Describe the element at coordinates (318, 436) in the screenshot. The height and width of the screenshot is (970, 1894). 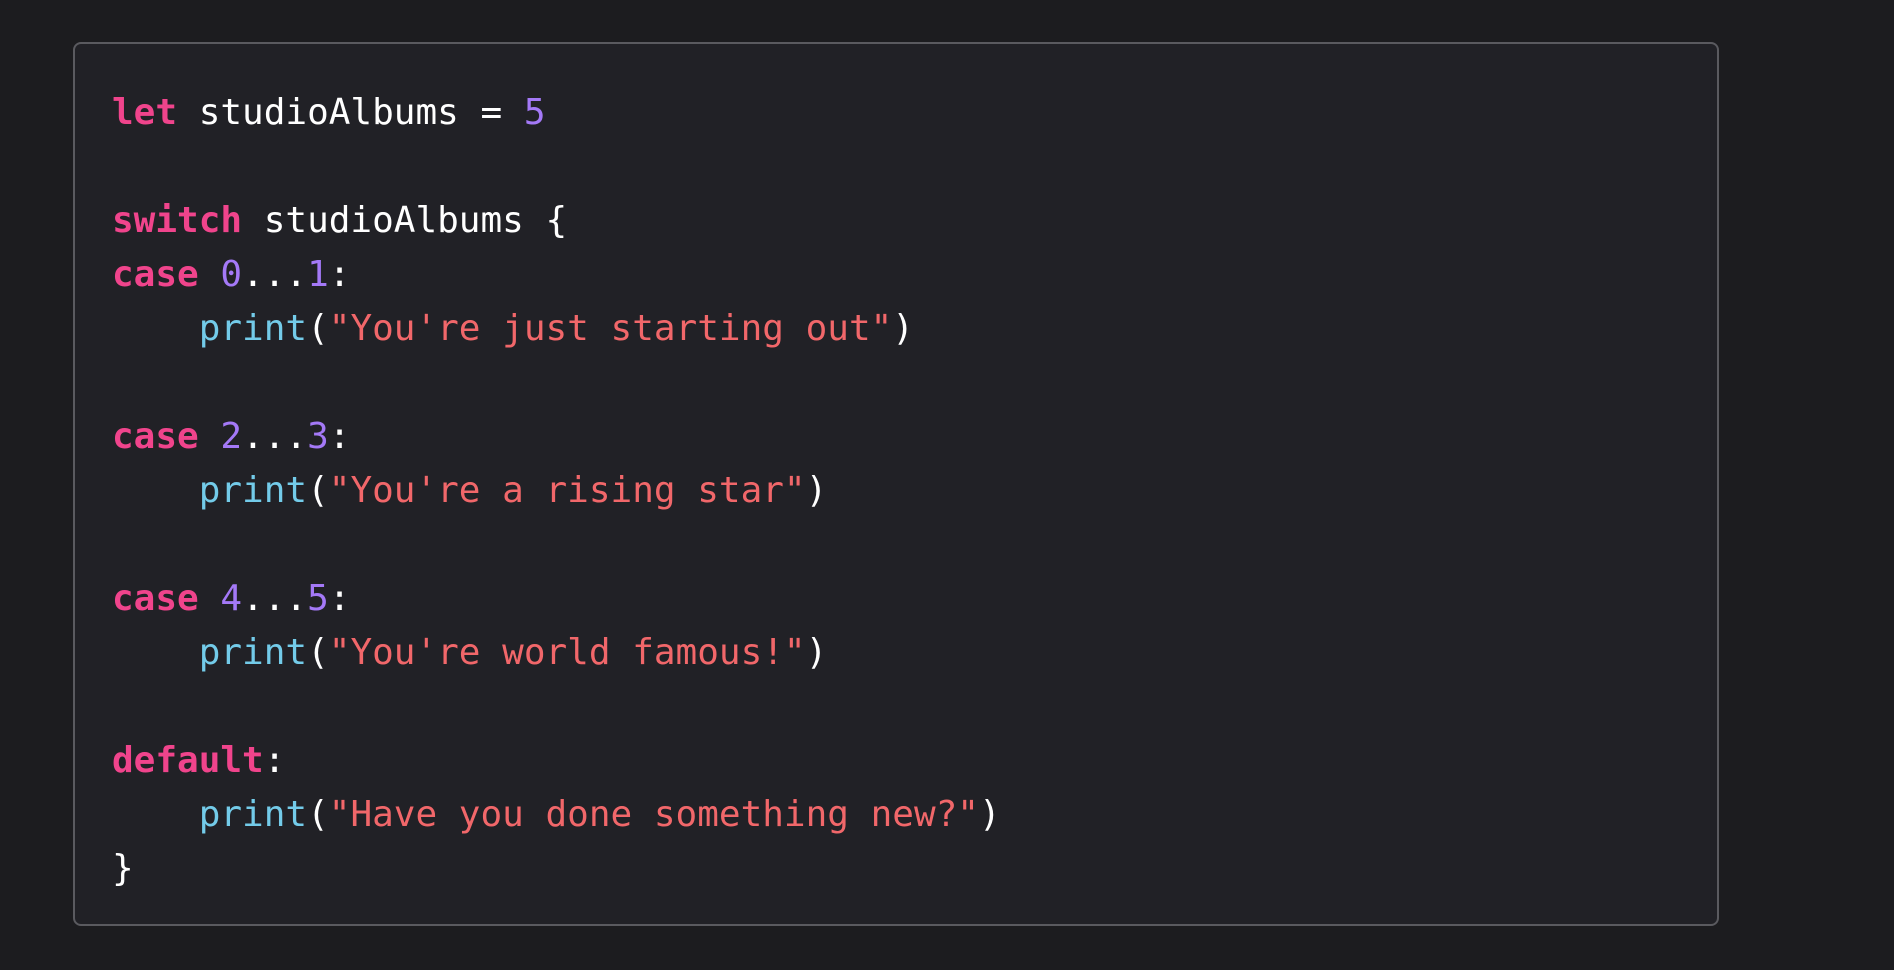
I see `number-token: 3` at that location.